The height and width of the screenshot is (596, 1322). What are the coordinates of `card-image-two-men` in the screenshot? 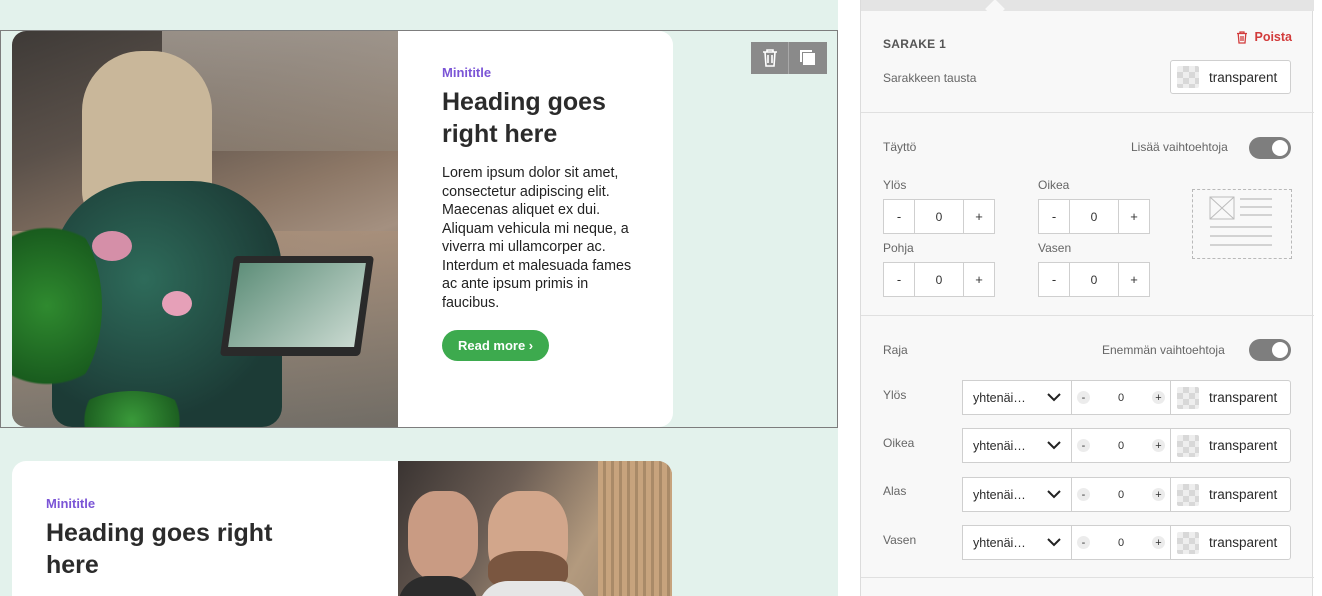 It's located at (535, 528).